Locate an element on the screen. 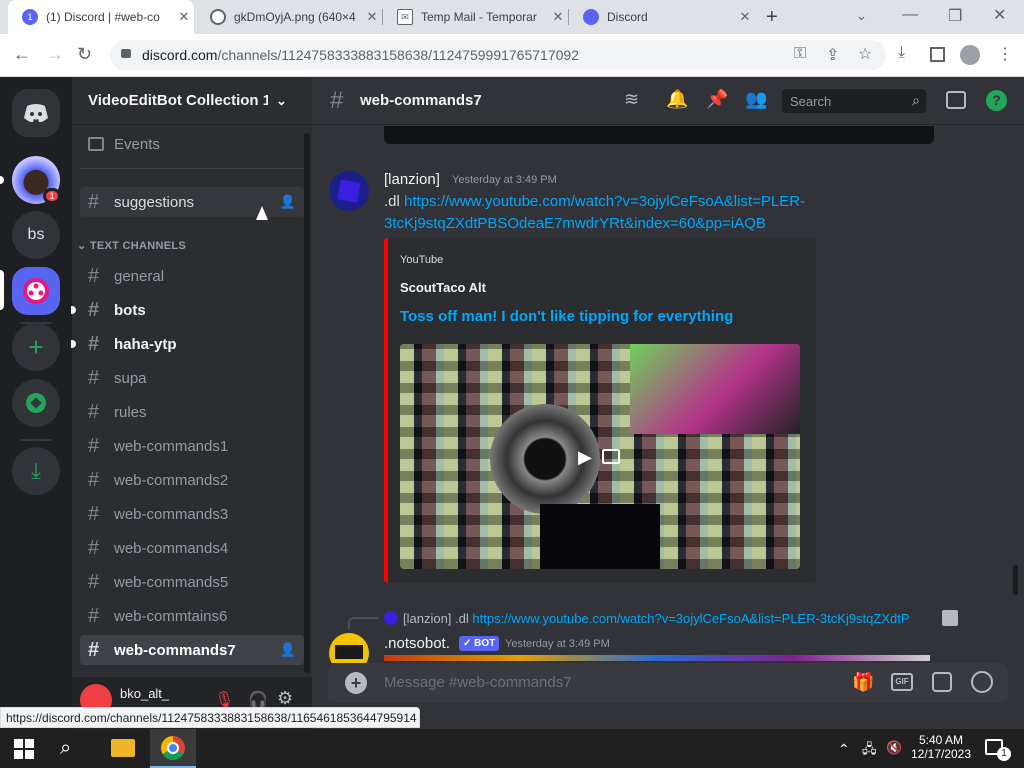 This screenshot has width=1024, height=768. chevron-up-icon: ⌃ is located at coordinates (844, 749).